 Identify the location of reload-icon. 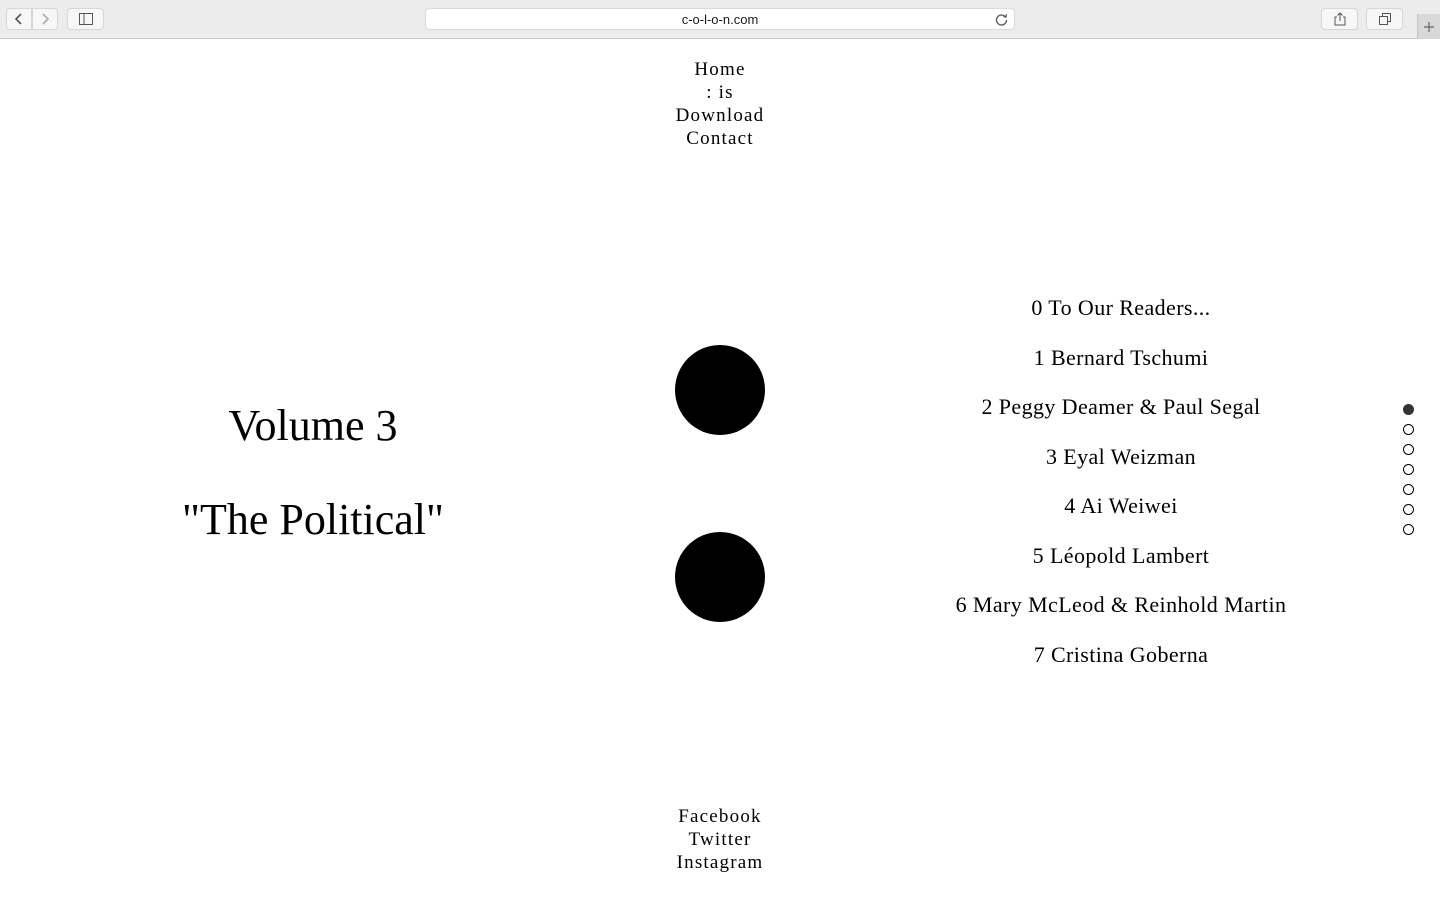
(1001, 19).